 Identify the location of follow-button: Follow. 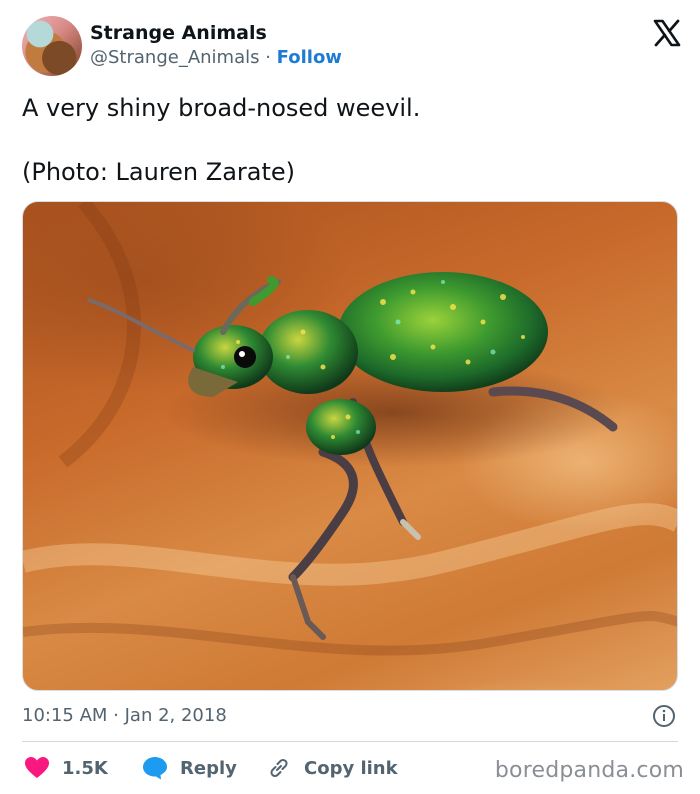
(309, 57).